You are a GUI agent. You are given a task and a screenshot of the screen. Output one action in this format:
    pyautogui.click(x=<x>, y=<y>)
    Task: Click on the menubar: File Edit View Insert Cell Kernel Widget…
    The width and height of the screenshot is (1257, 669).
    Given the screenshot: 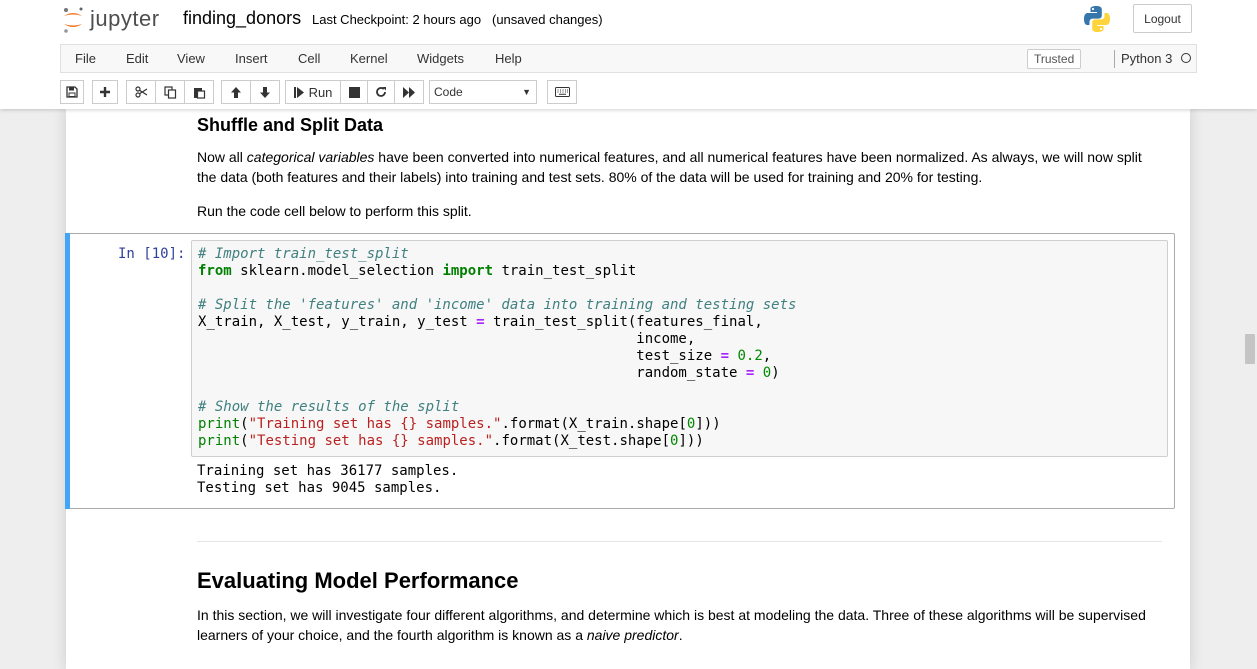 What is the action you would take?
    pyautogui.click(x=628, y=58)
    